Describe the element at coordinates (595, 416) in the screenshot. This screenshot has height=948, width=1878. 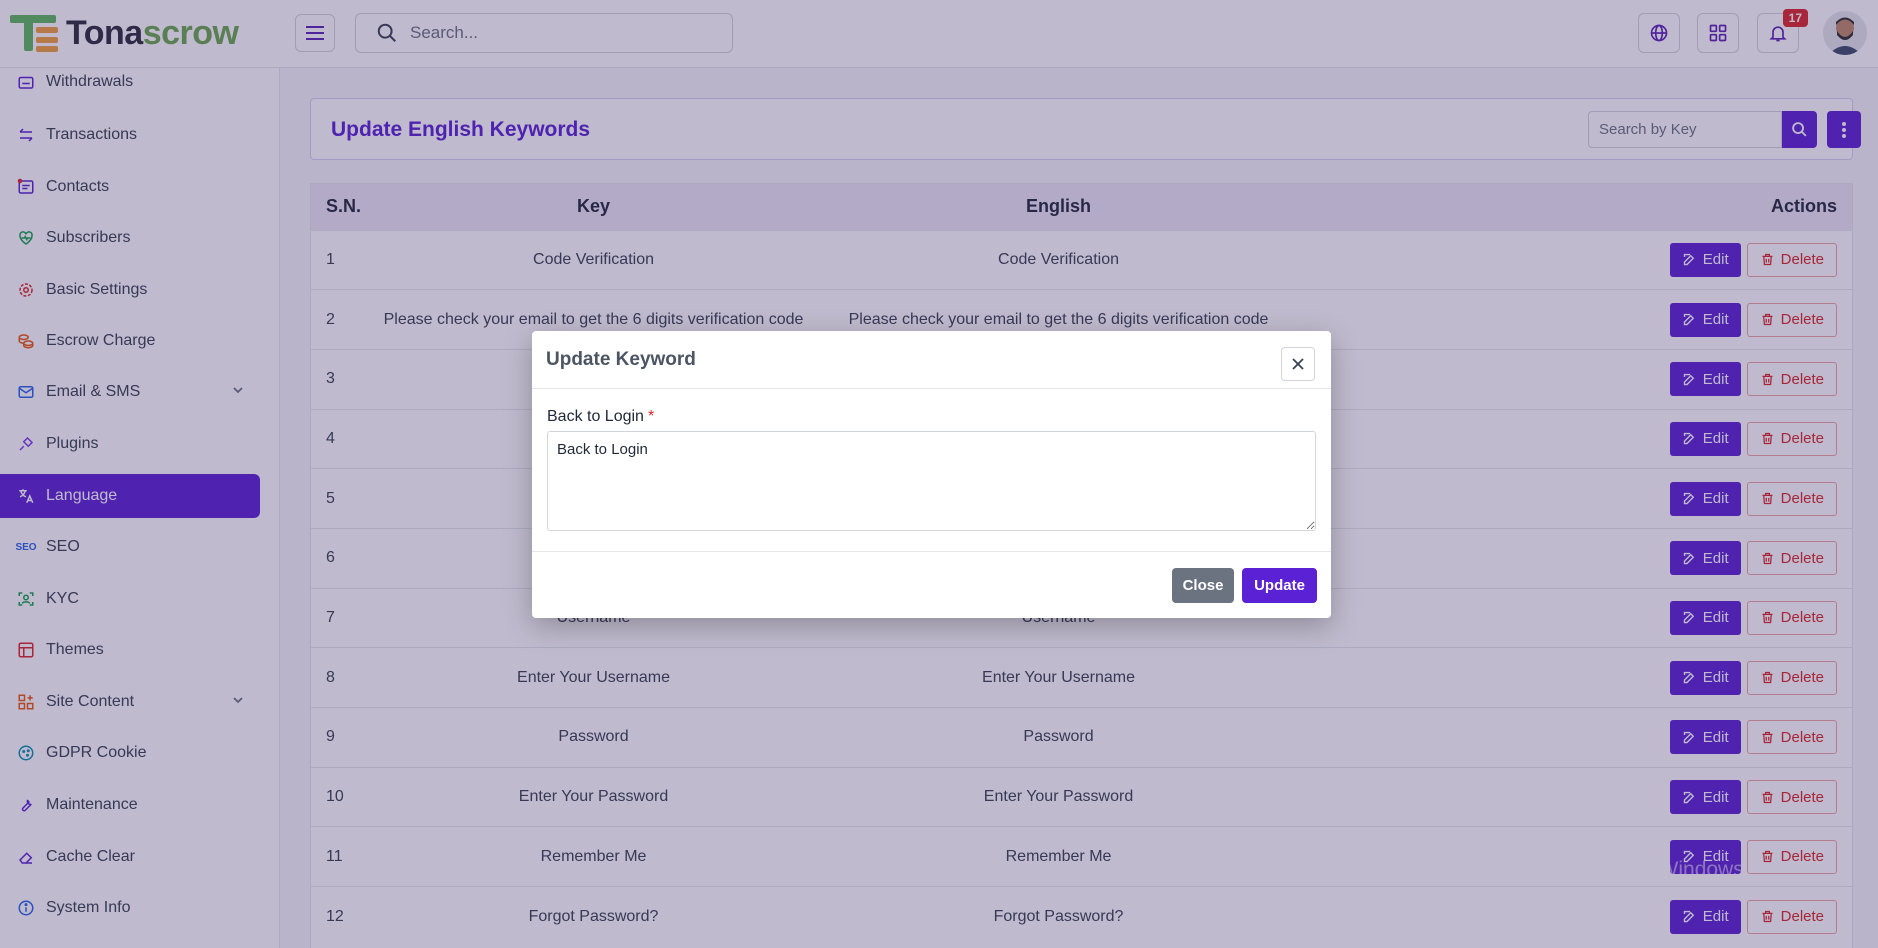
I see `keyword-field-label-text: Back to Login` at that location.